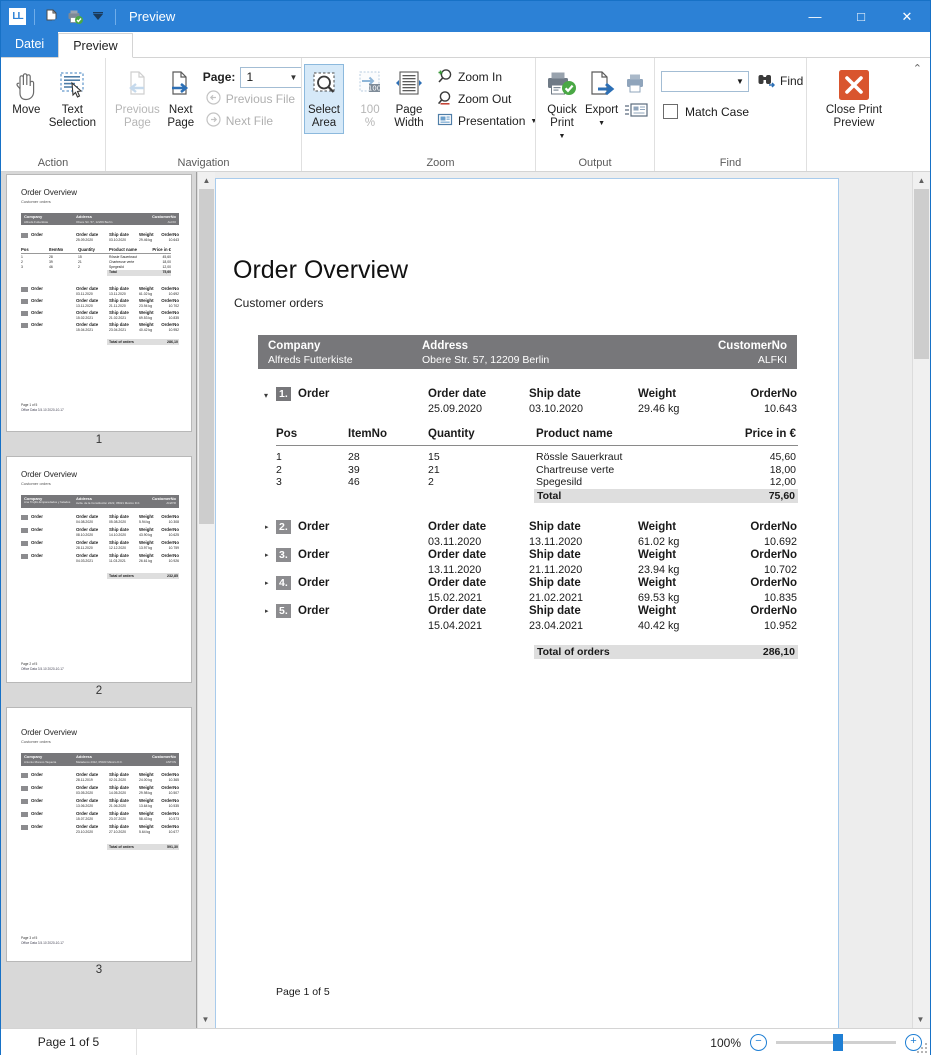  What do you see at coordinates (780, 570) in the screenshot?
I see `orderno-value-3: 10.702` at bounding box center [780, 570].